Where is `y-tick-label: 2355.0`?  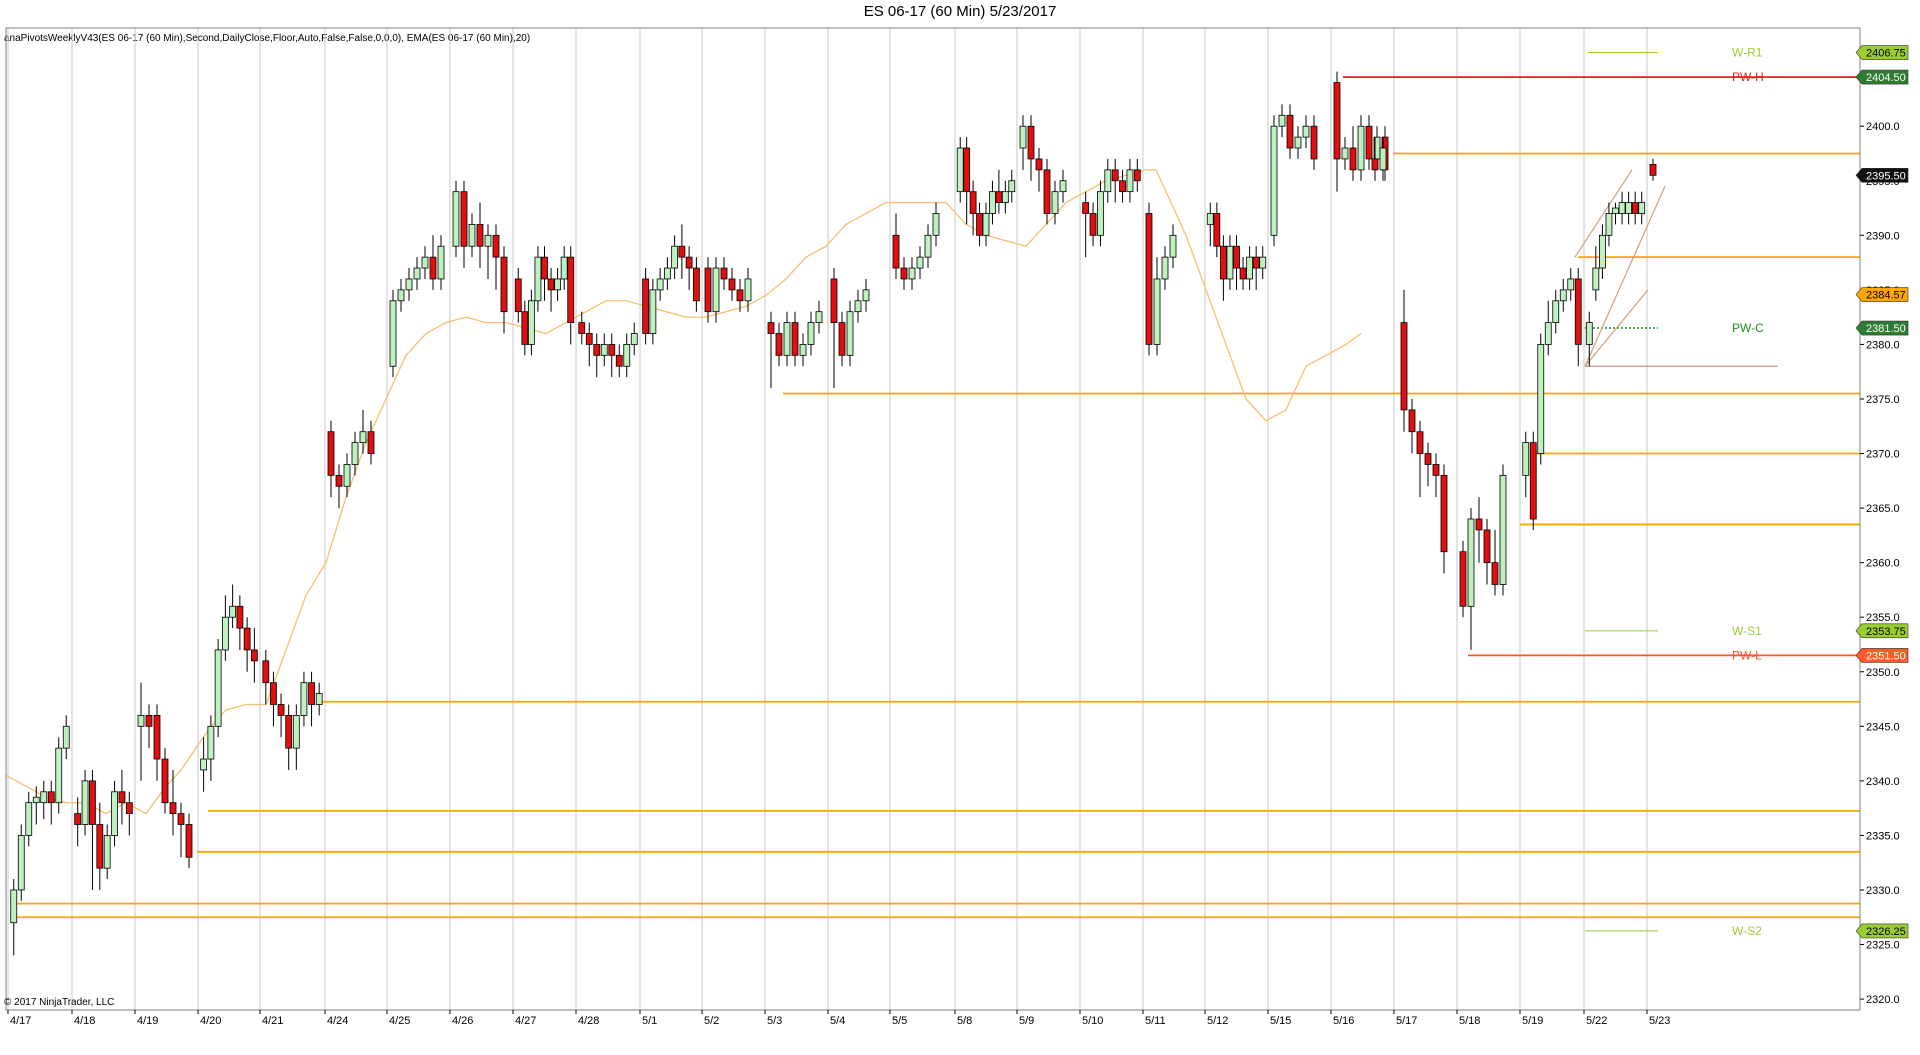 y-tick-label: 2355.0 is located at coordinates (1883, 618).